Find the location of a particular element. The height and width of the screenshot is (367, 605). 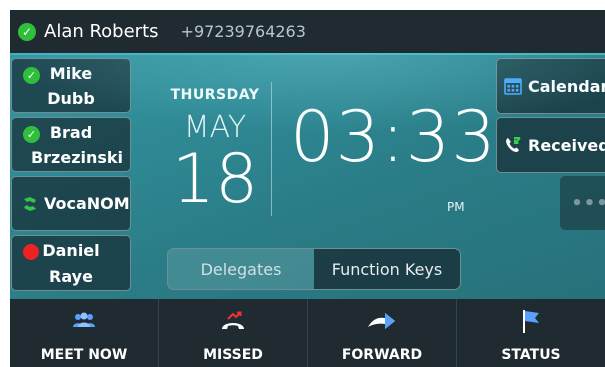

received-key-label: Received is located at coordinates (566, 145).